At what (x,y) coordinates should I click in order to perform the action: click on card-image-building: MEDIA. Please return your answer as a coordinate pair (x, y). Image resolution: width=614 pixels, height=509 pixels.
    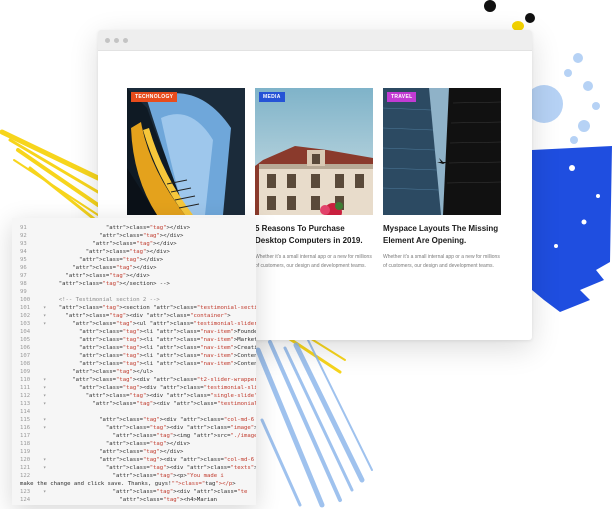
    Looking at the image, I should click on (314, 151).